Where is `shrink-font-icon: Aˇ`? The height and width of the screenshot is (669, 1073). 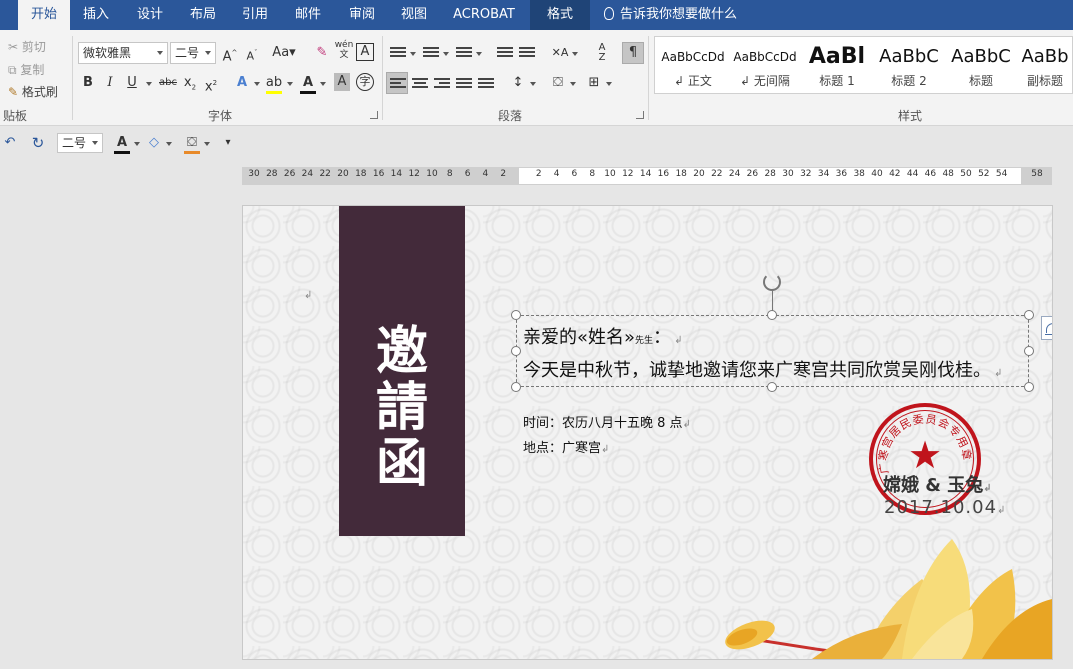
shrink-font-icon: Aˇ is located at coordinates (252, 53).